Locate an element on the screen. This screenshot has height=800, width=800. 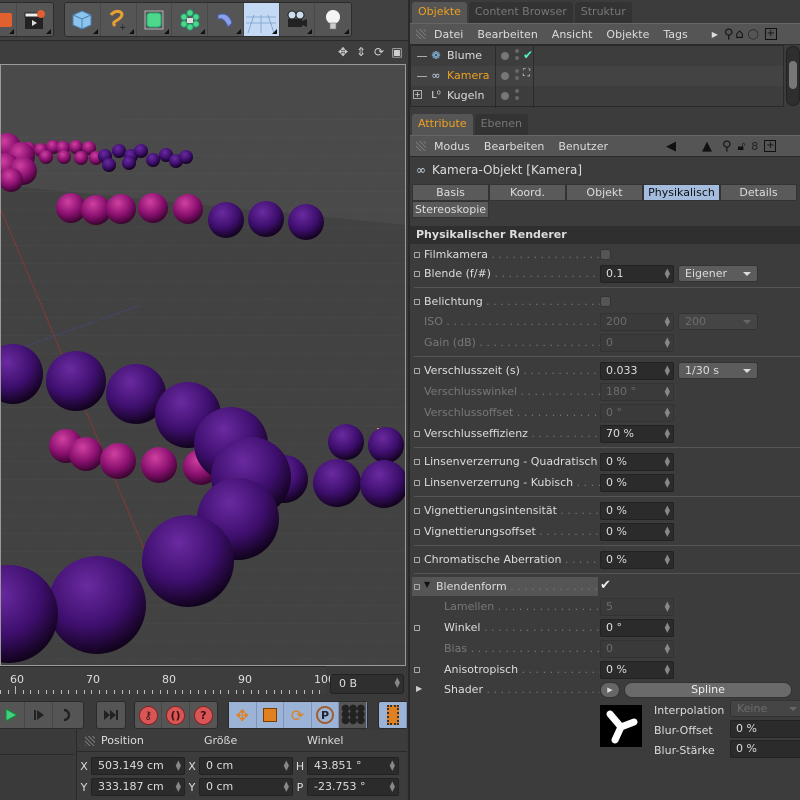
menu-overflow-icon: ▶ is located at coordinates (715, 34).